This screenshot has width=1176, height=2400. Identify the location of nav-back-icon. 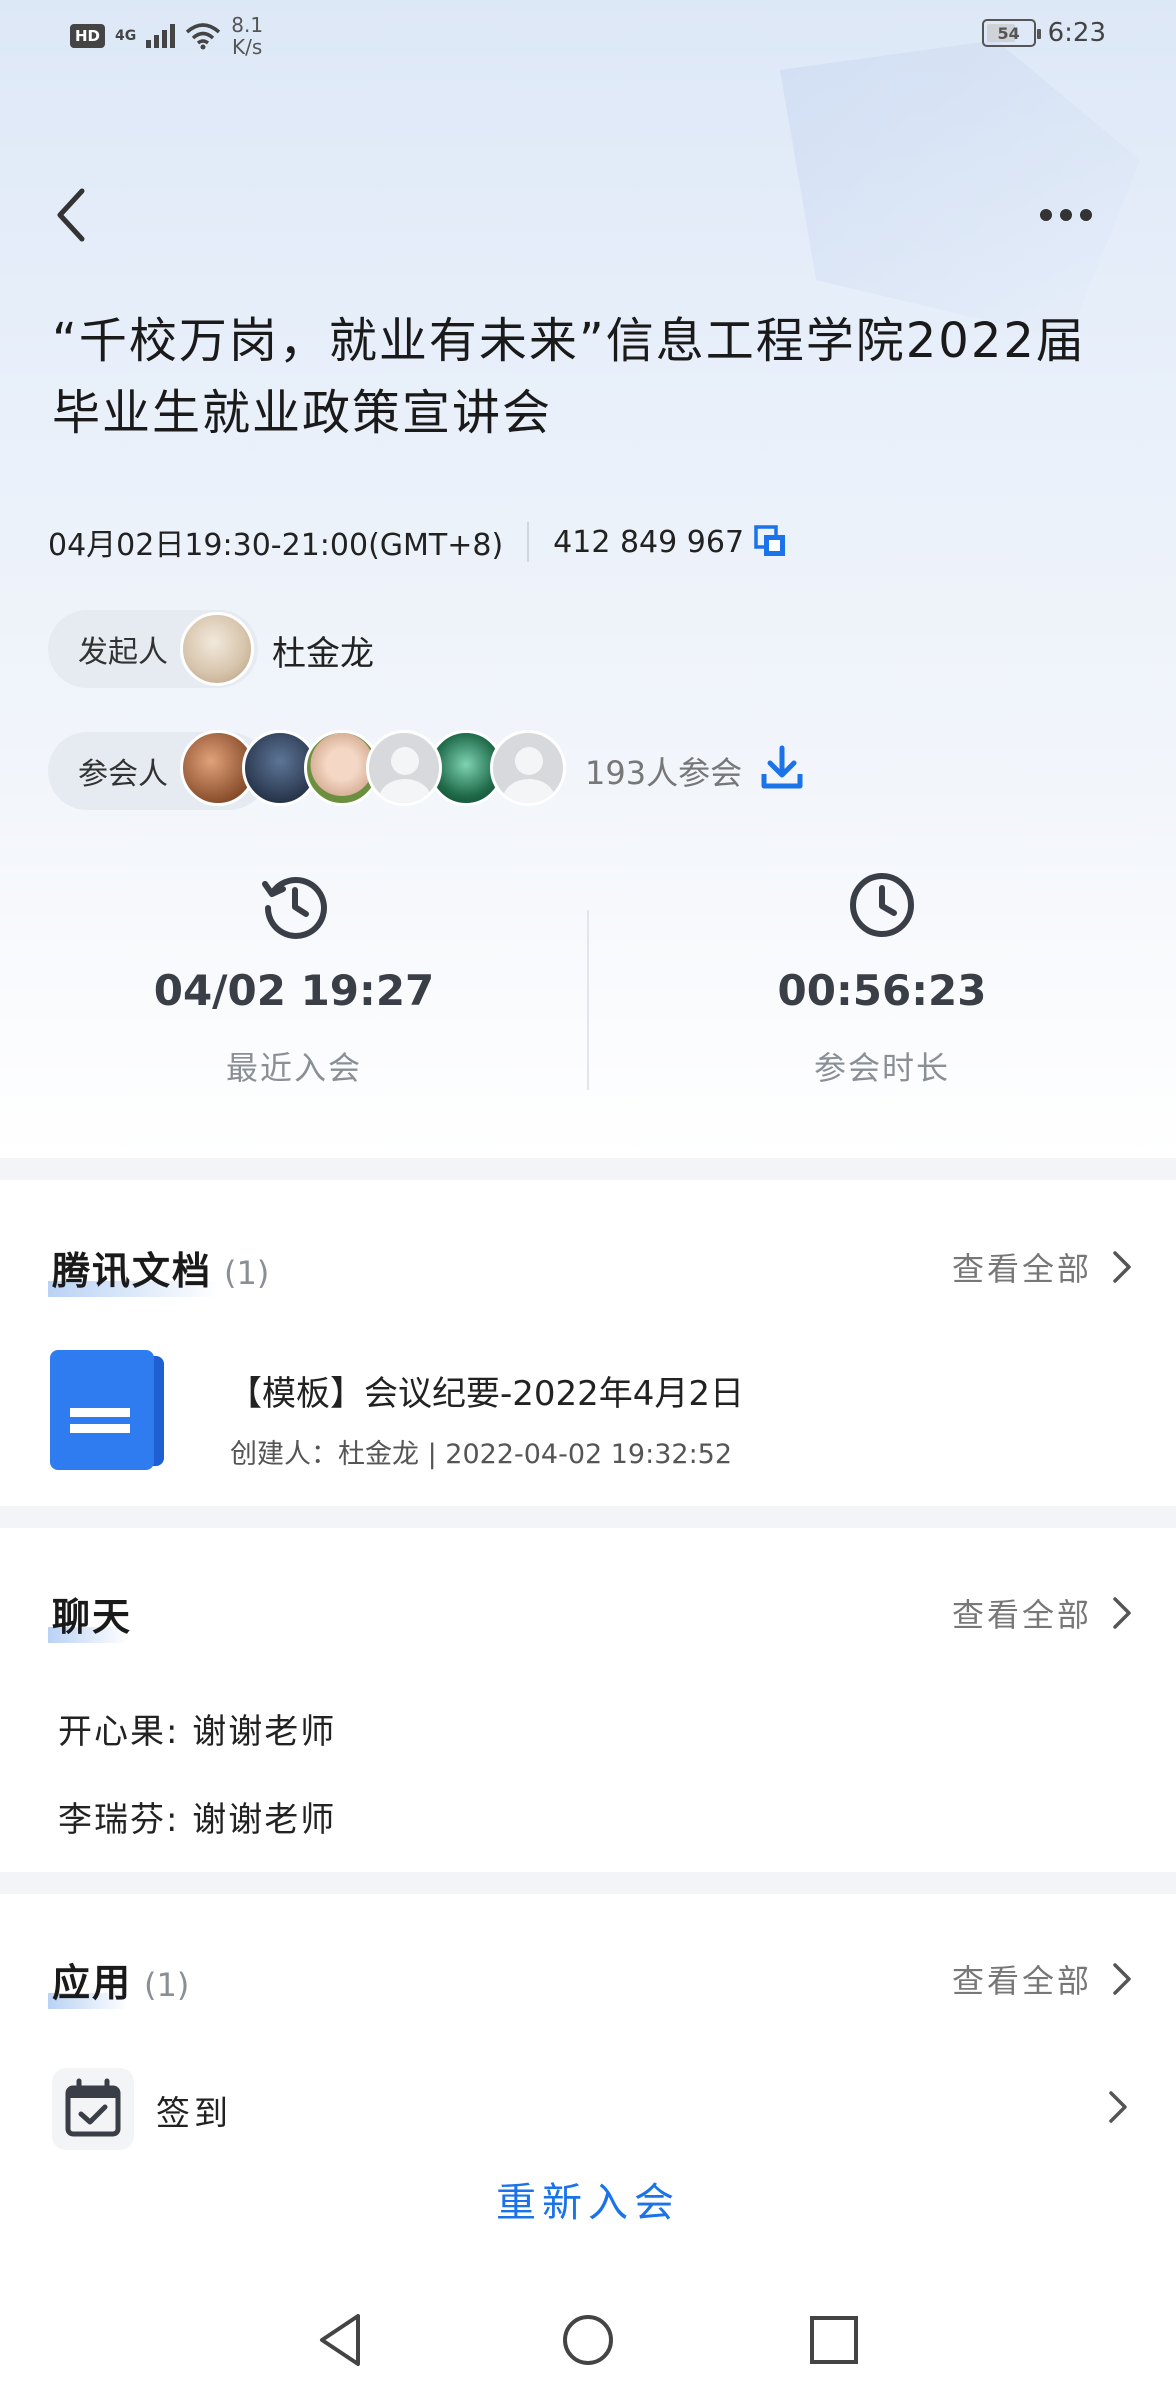
(342, 2340).